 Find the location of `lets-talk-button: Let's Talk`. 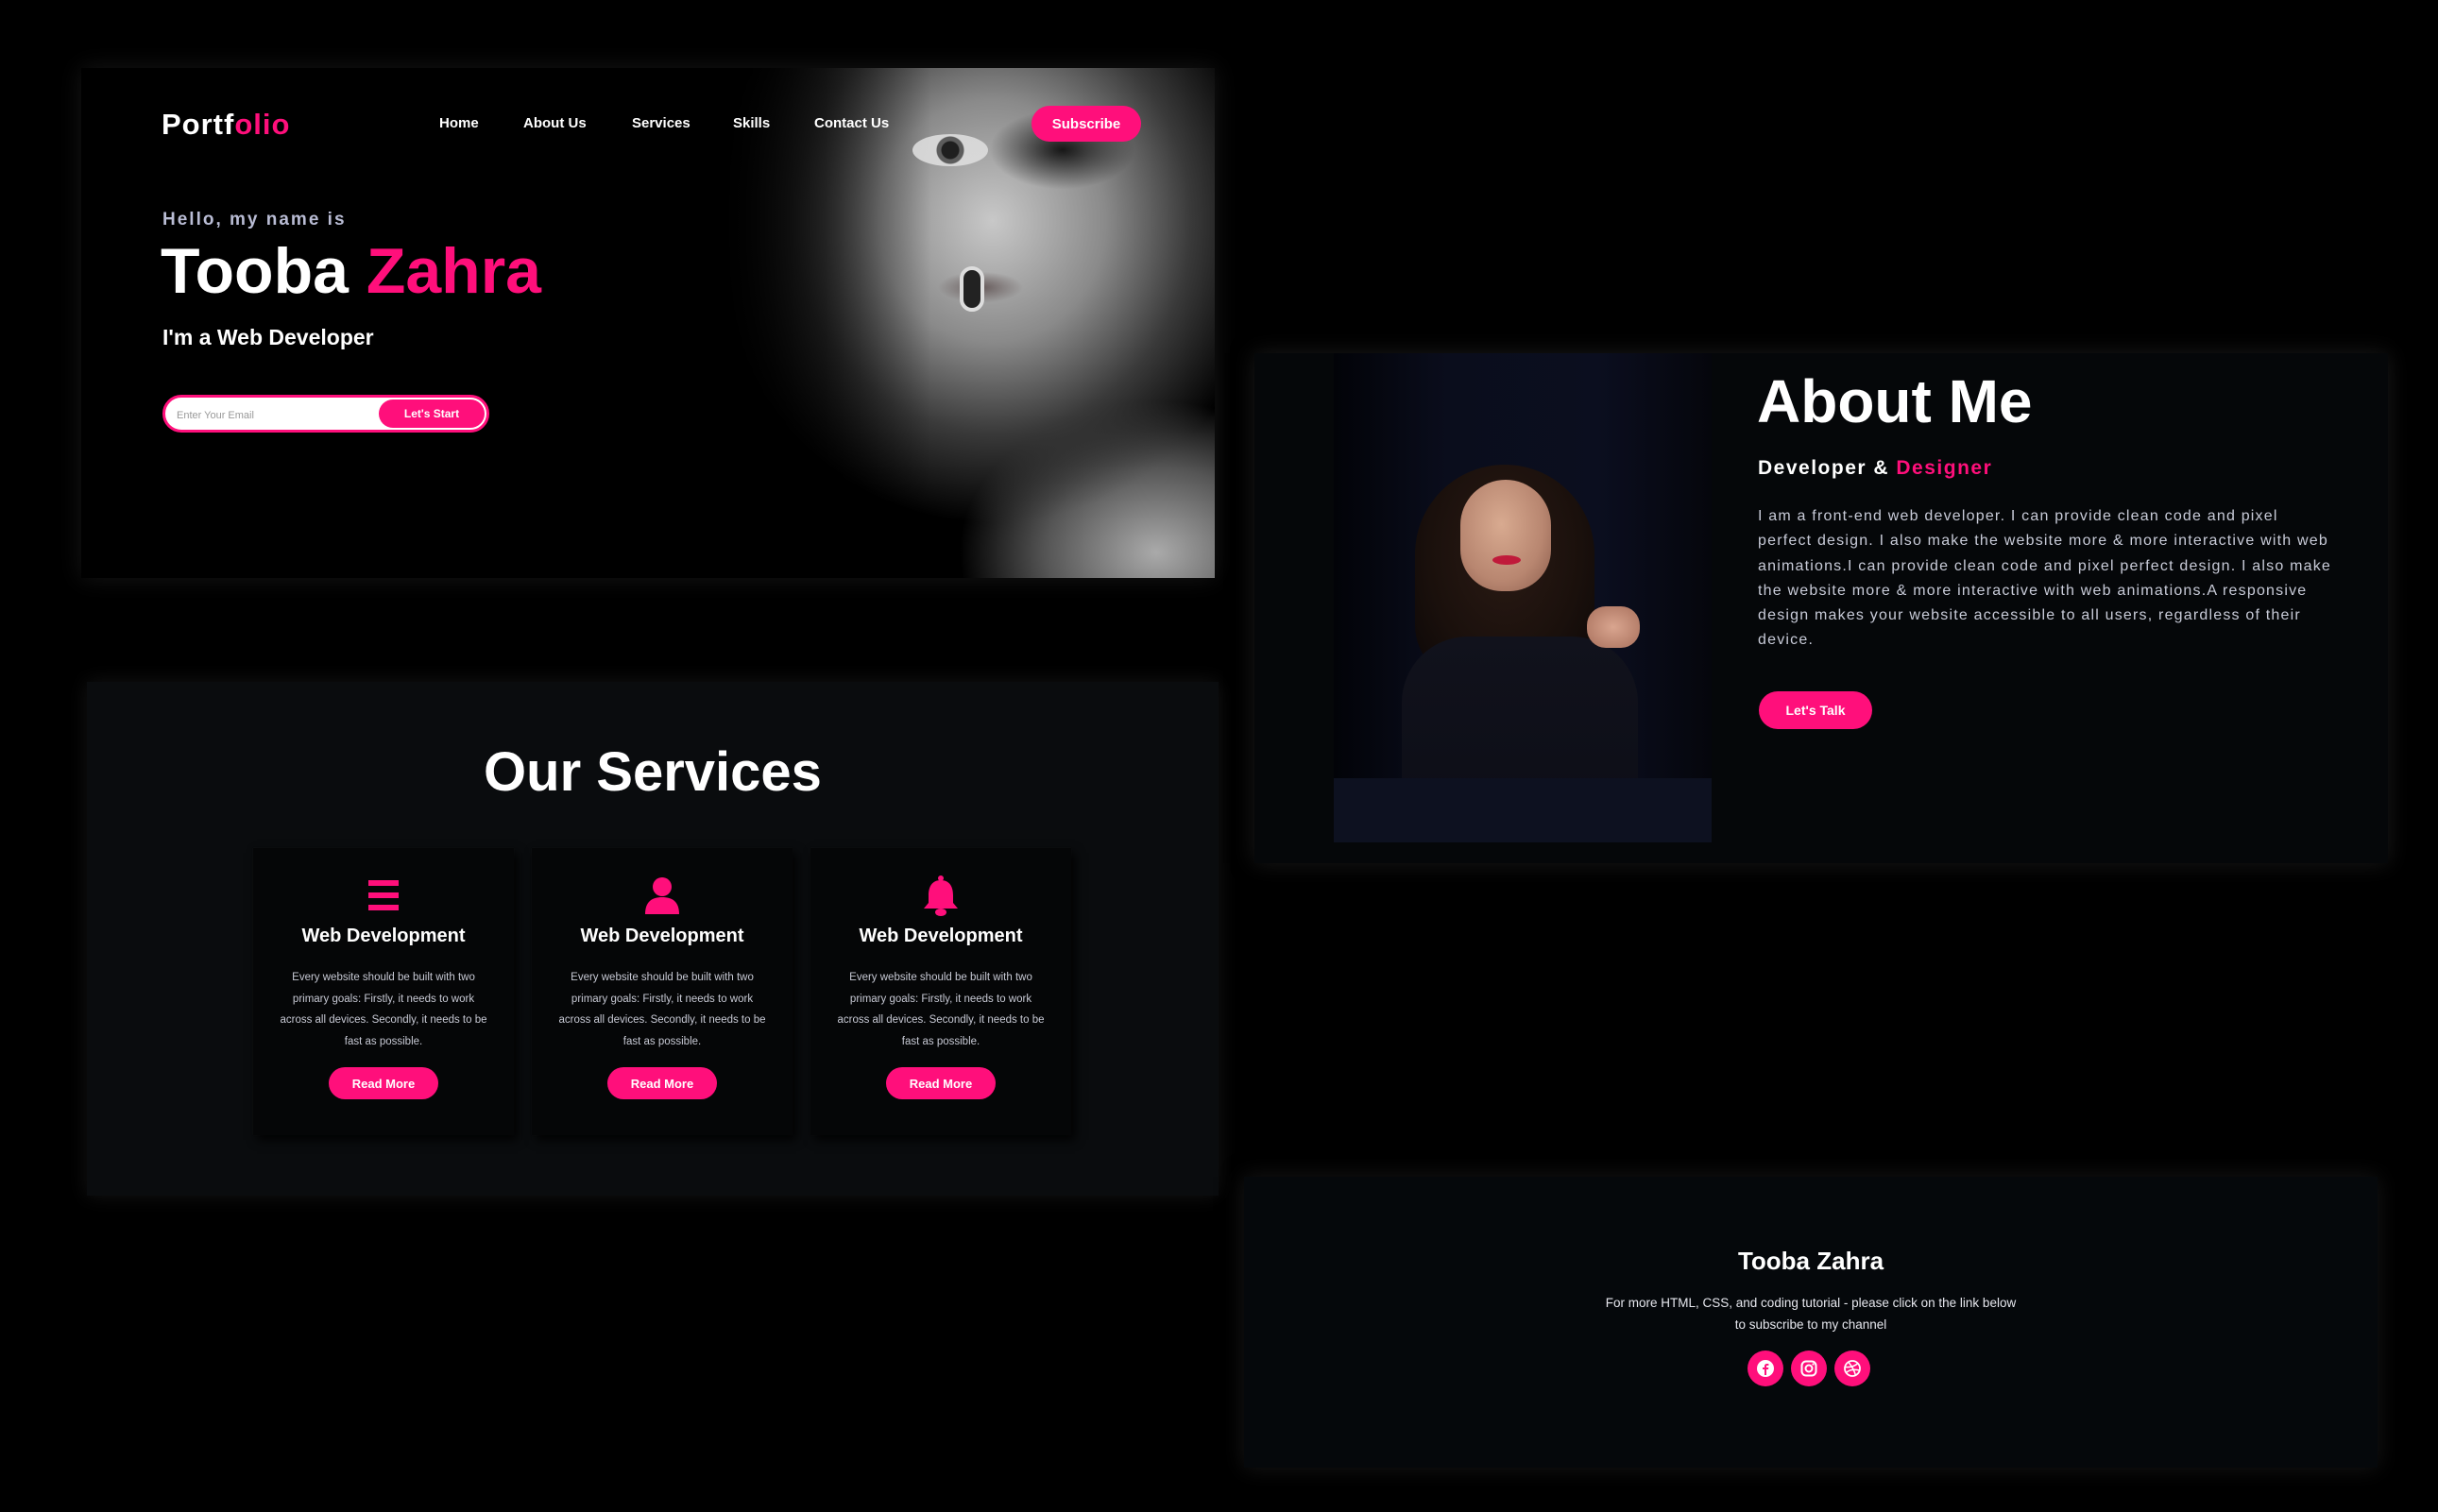

lets-talk-button: Let's Talk is located at coordinates (1815, 710).